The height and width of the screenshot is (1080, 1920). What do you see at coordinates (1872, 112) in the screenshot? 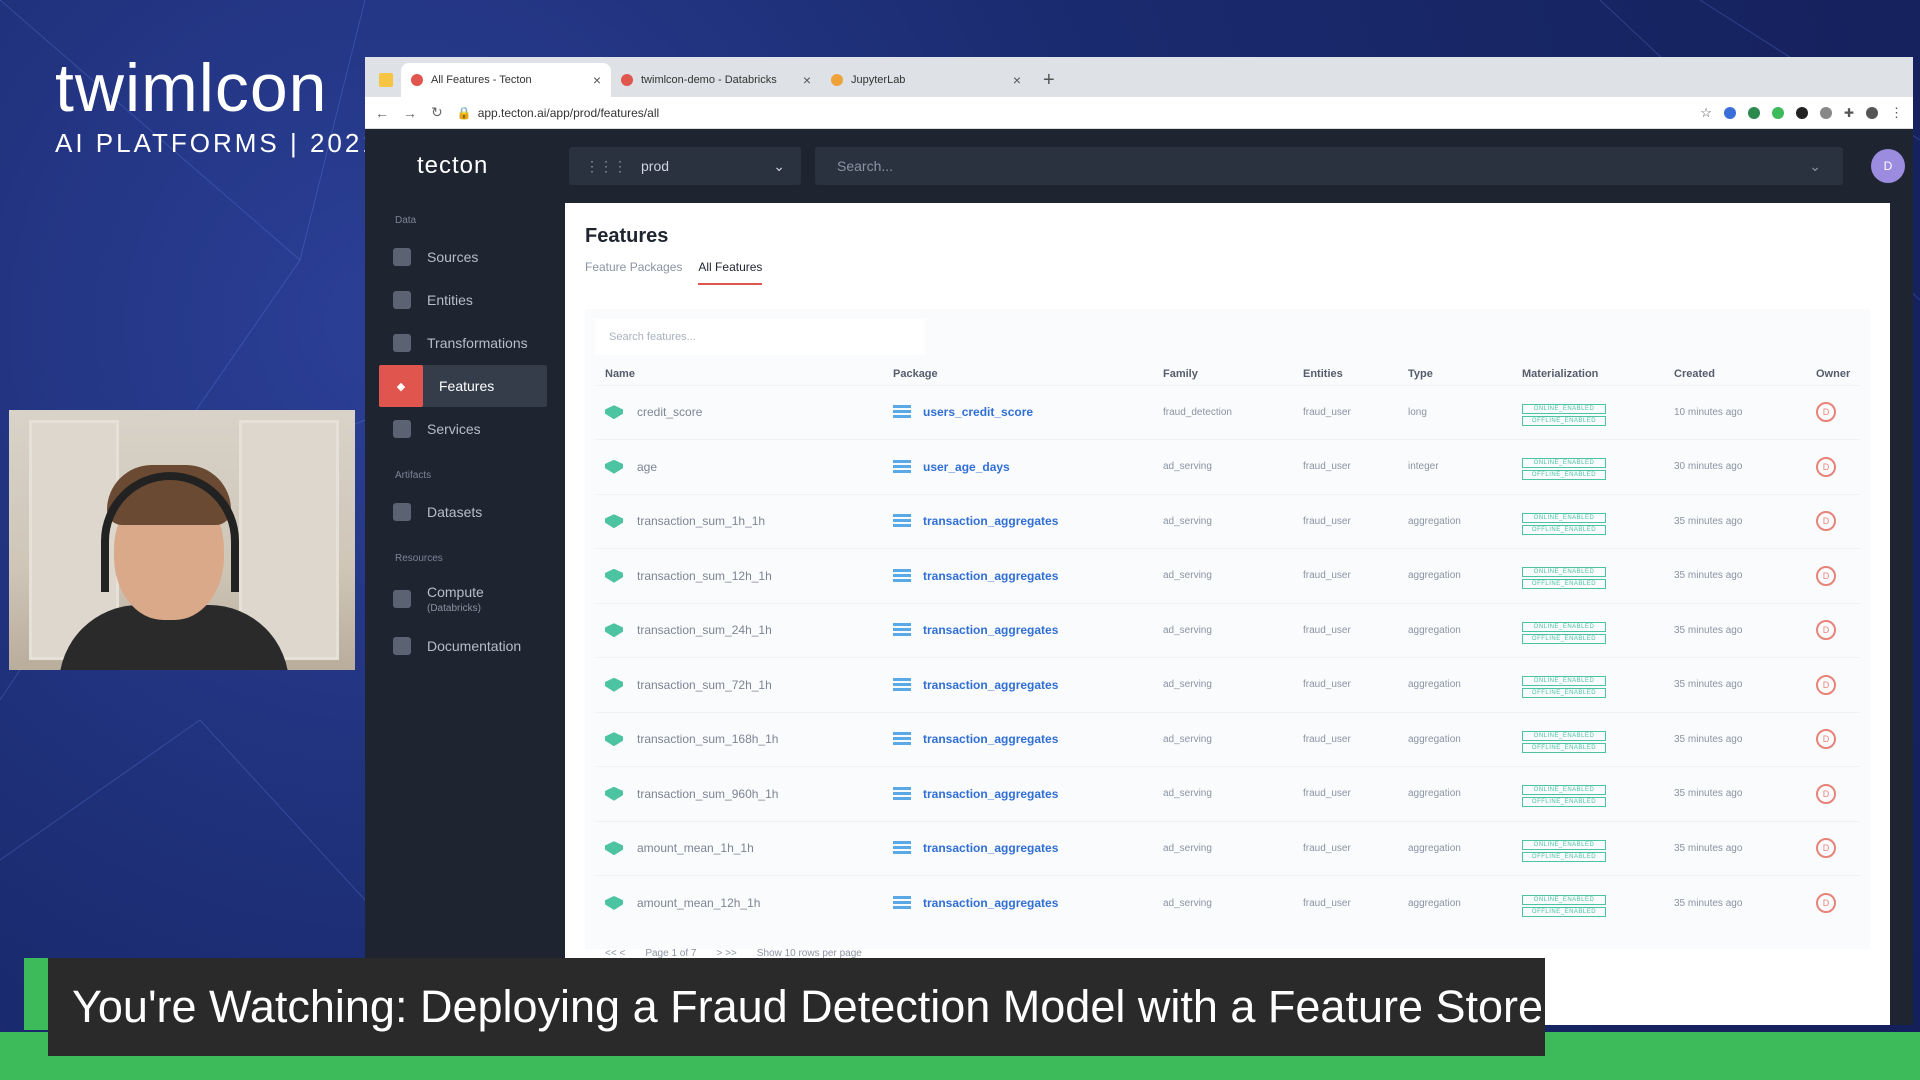
I see `profile-icon` at bounding box center [1872, 112].